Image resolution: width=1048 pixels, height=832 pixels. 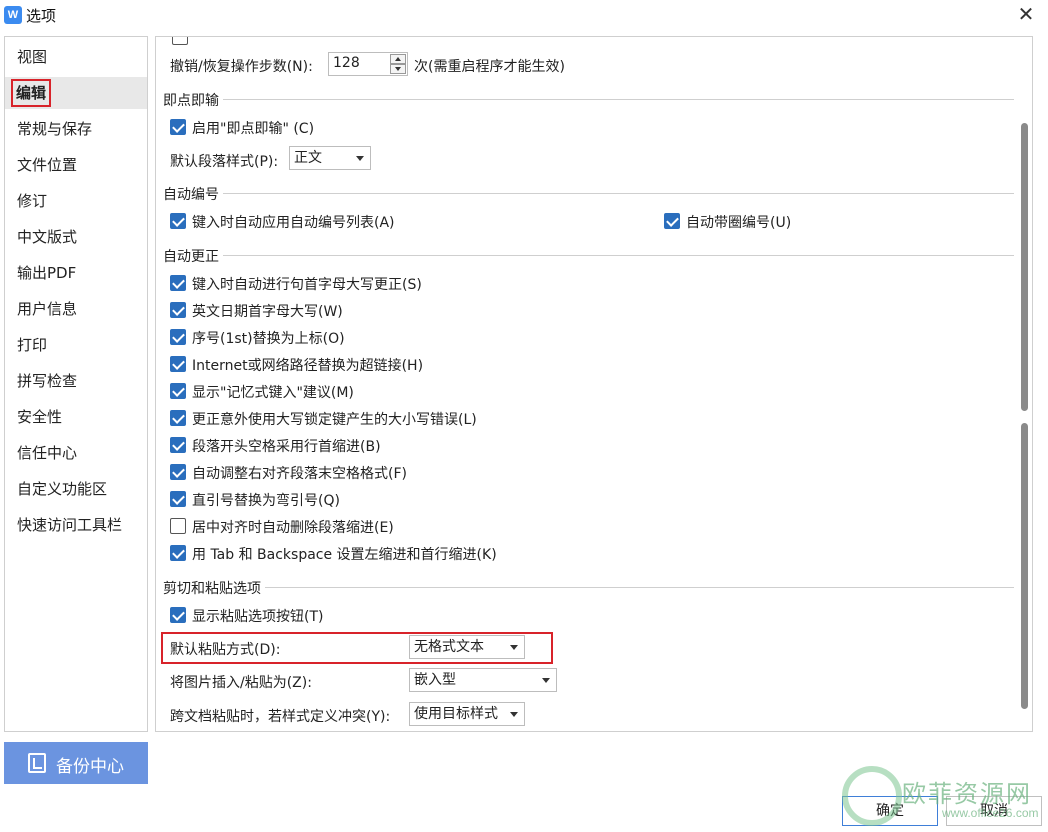 I want to click on enable-click-and-type-label: 启用"即点即输" (C), so click(x=253, y=129).